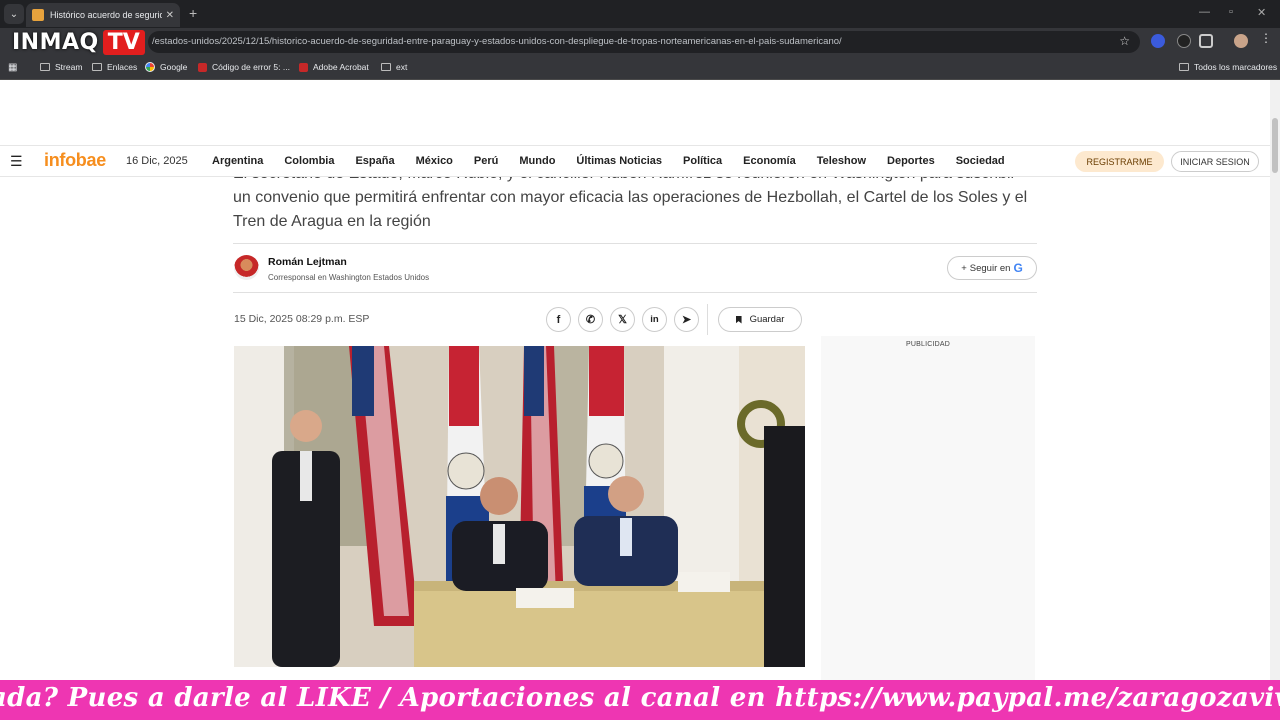 The image size is (1280, 720). What do you see at coordinates (1231, 12) in the screenshot?
I see `maximize-icon: ▫` at bounding box center [1231, 12].